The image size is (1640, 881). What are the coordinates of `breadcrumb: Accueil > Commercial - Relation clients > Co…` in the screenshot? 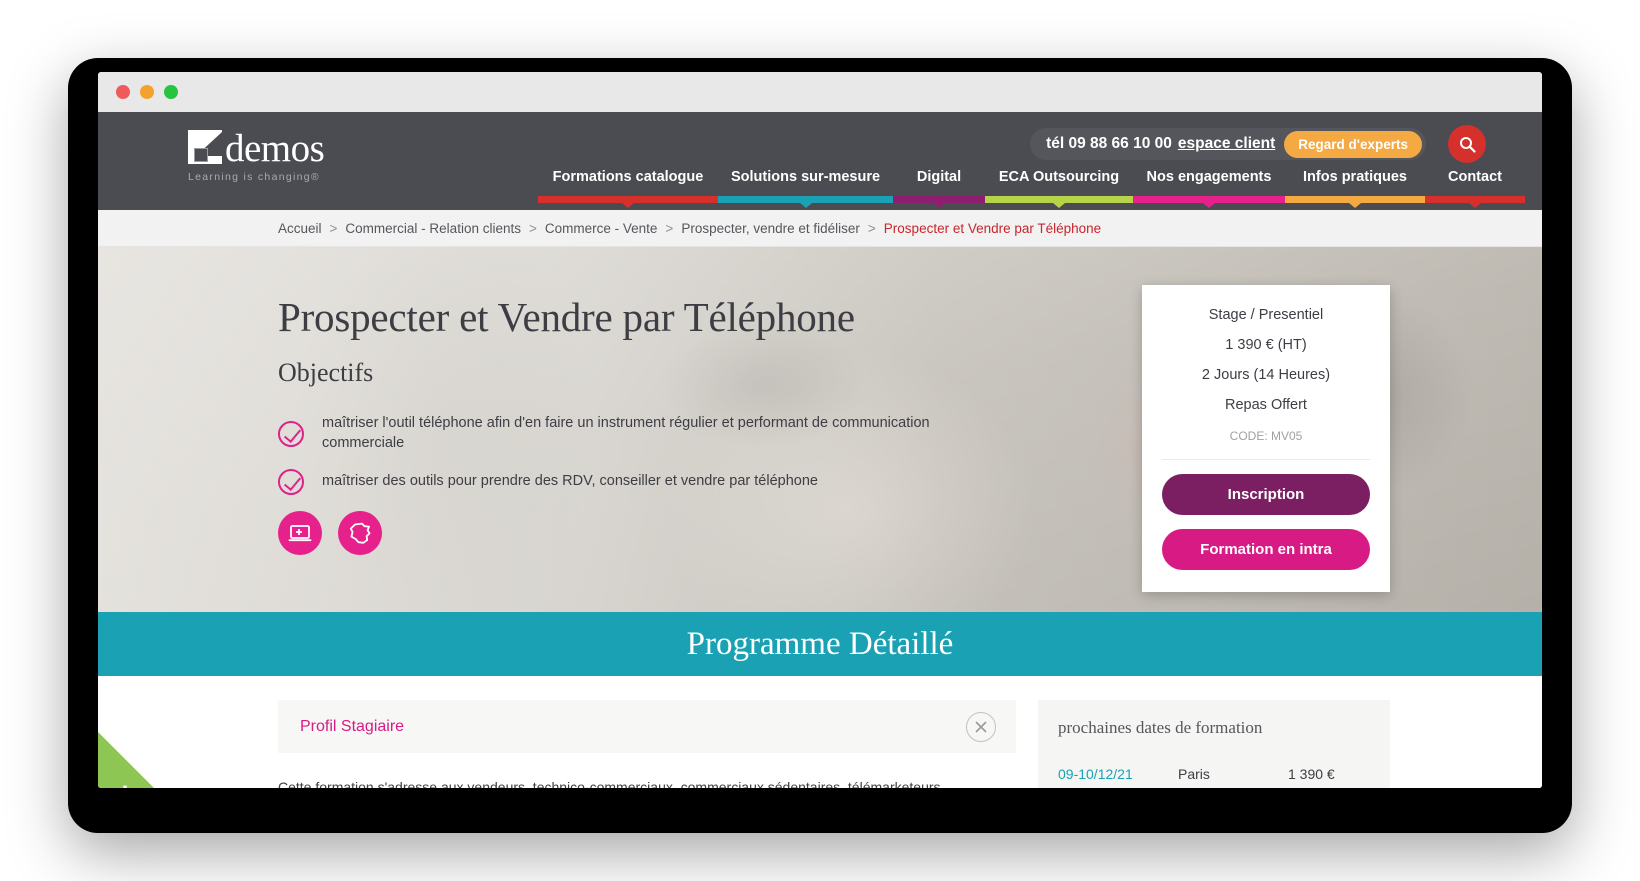 It's located at (820, 228).